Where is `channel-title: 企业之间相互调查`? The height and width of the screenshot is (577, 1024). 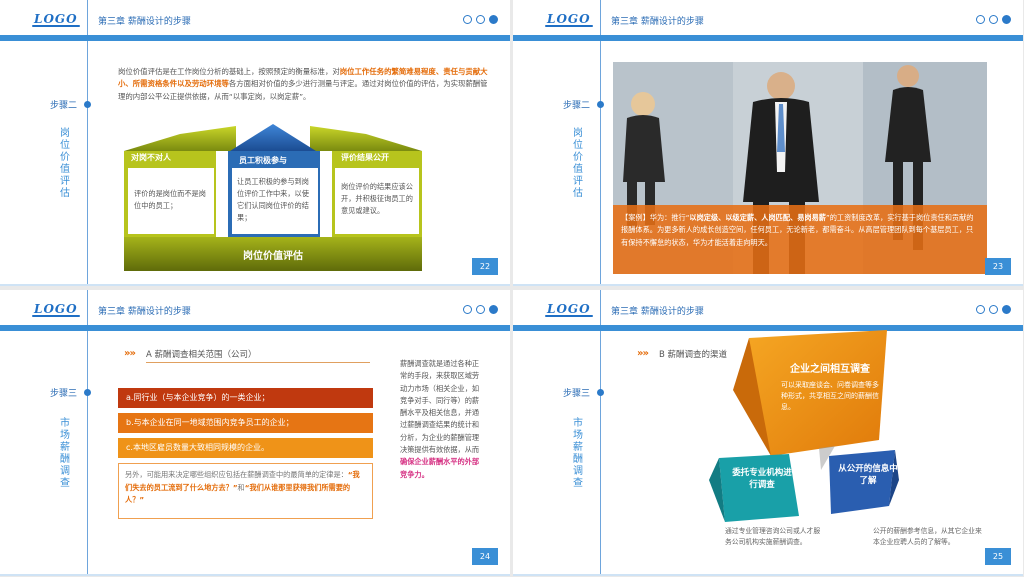
channel-title: 企业之间相互调查 is located at coordinates (830, 369).